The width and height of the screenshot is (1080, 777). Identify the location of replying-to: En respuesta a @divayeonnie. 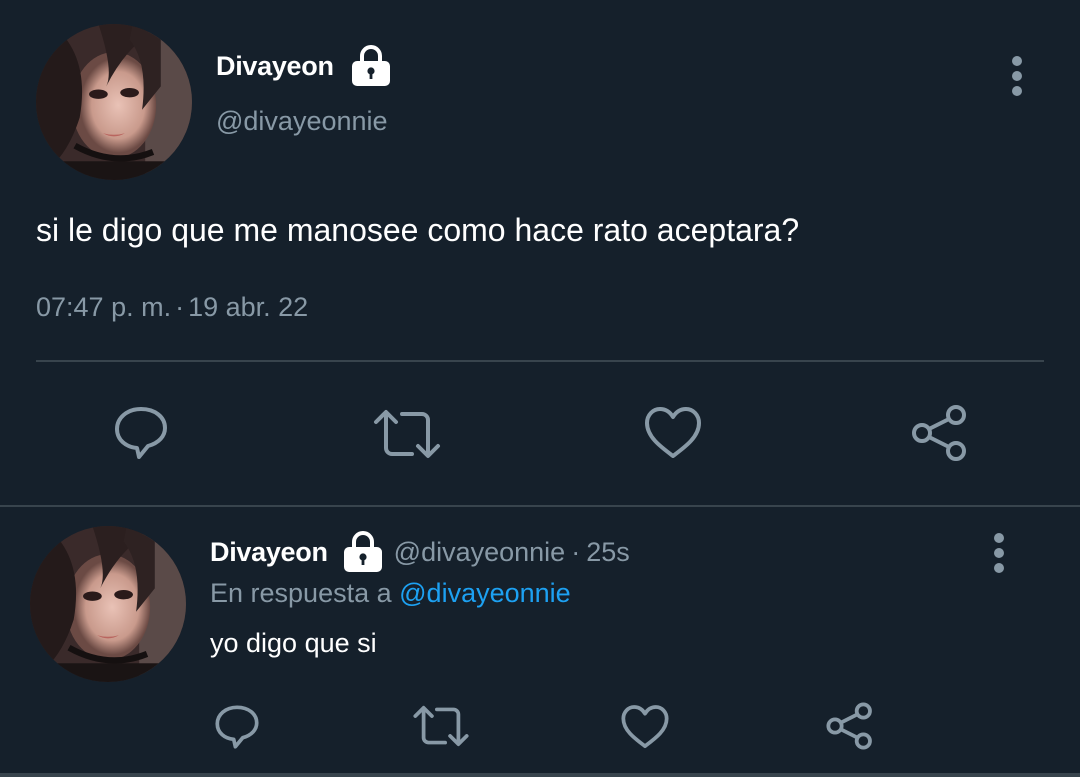
(390, 593).